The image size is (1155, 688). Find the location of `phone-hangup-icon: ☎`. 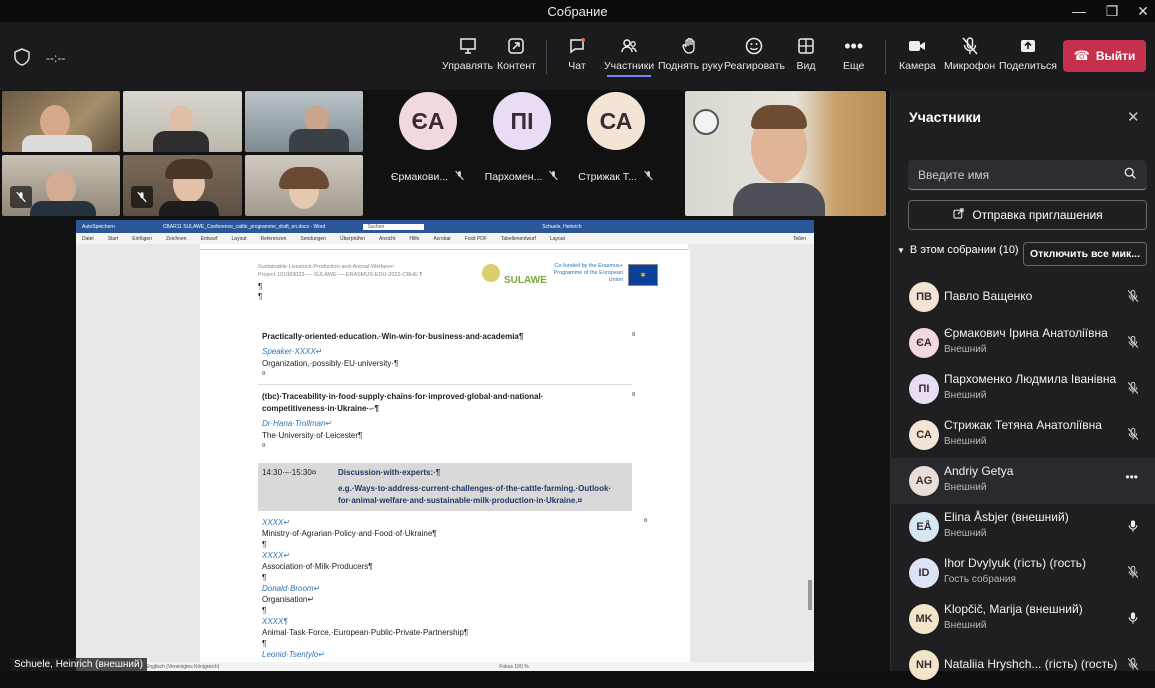

phone-hangup-icon: ☎ is located at coordinates (1081, 55).